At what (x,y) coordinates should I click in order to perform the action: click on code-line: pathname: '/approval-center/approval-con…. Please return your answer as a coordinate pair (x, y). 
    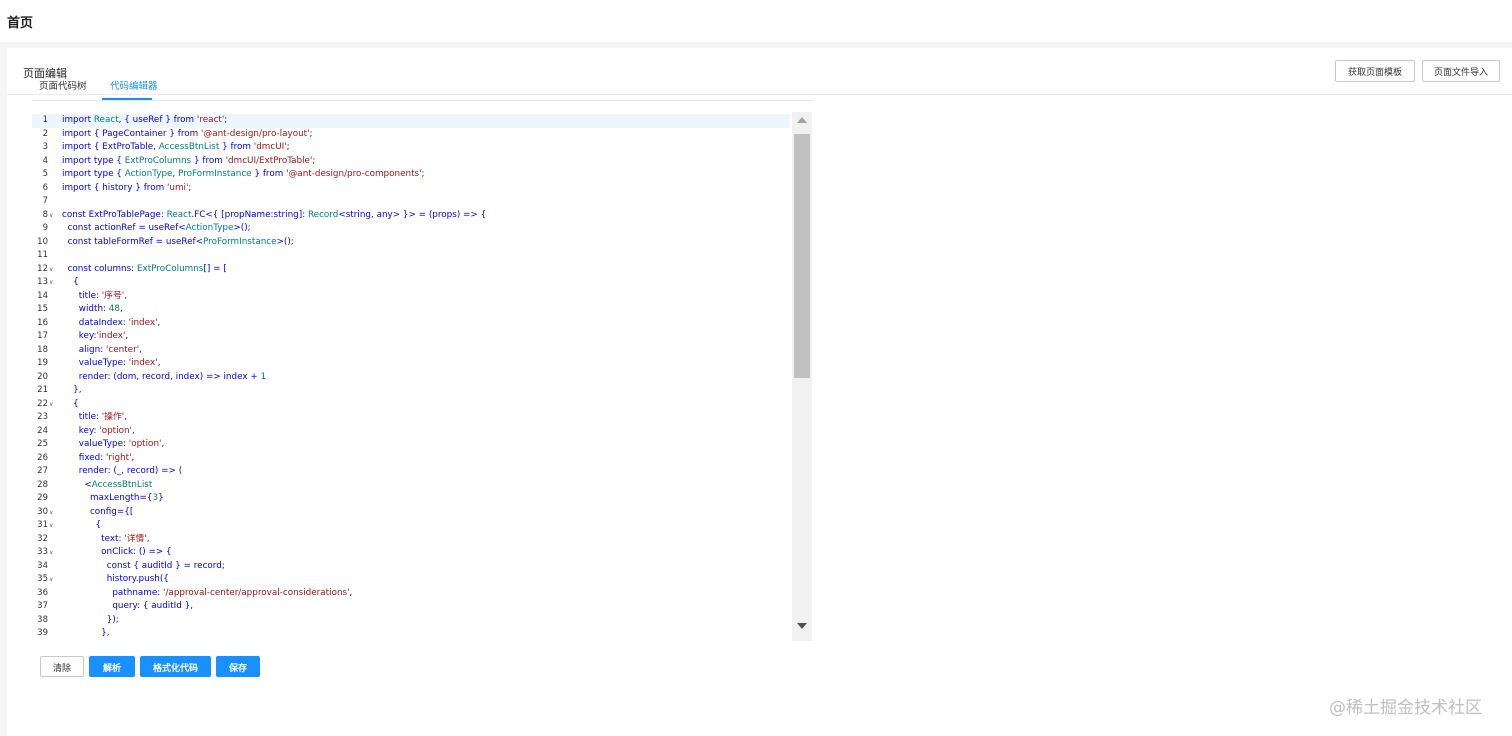
    Looking at the image, I should click on (207, 592).